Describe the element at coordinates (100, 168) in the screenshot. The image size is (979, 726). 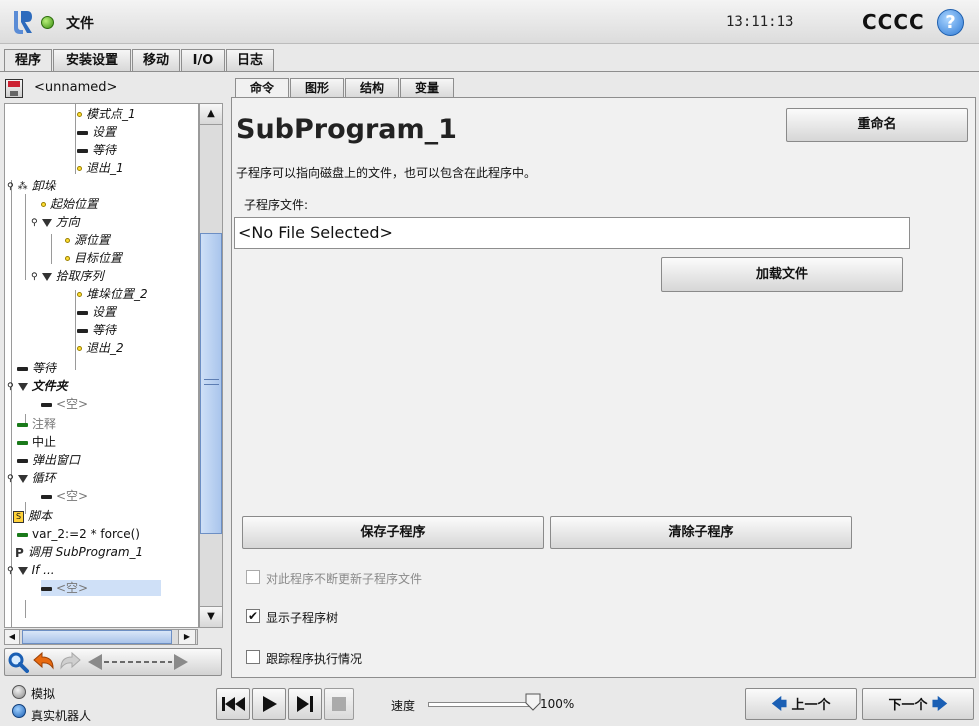
I see `tree-node: 退出_1` at that location.